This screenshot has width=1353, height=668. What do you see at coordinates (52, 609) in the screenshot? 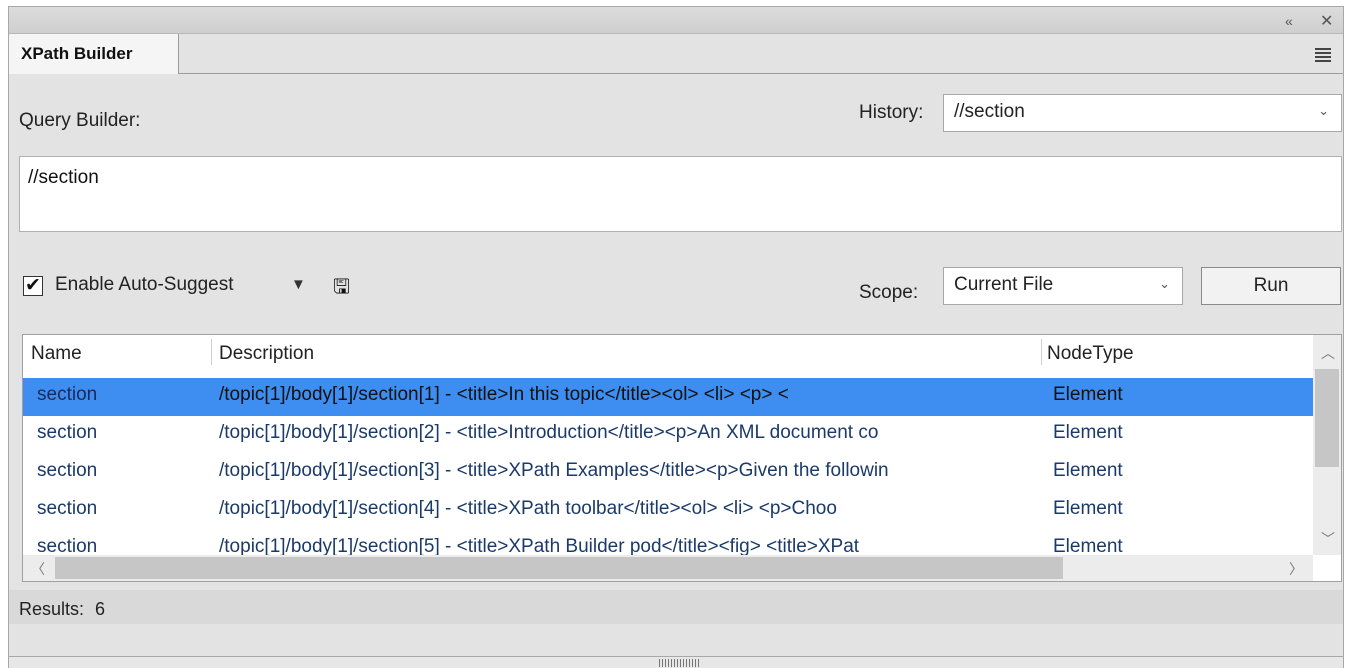
I see `results-label: Results:` at bounding box center [52, 609].